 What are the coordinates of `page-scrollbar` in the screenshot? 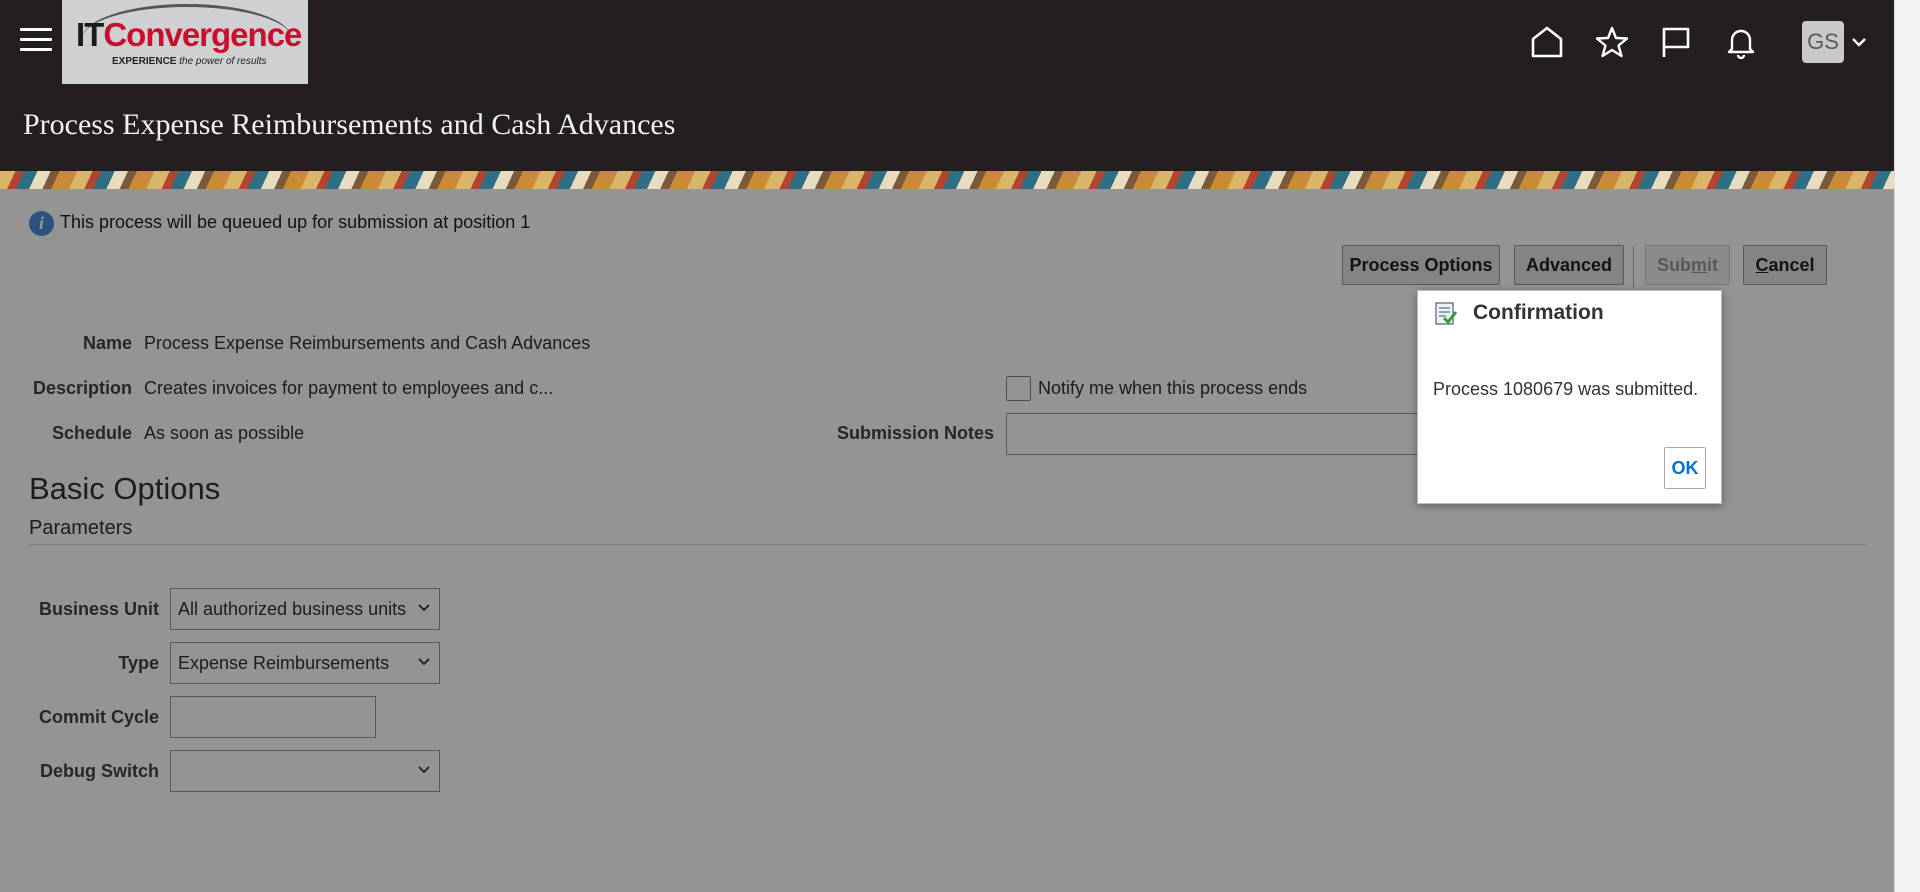 It's located at (1907, 446).